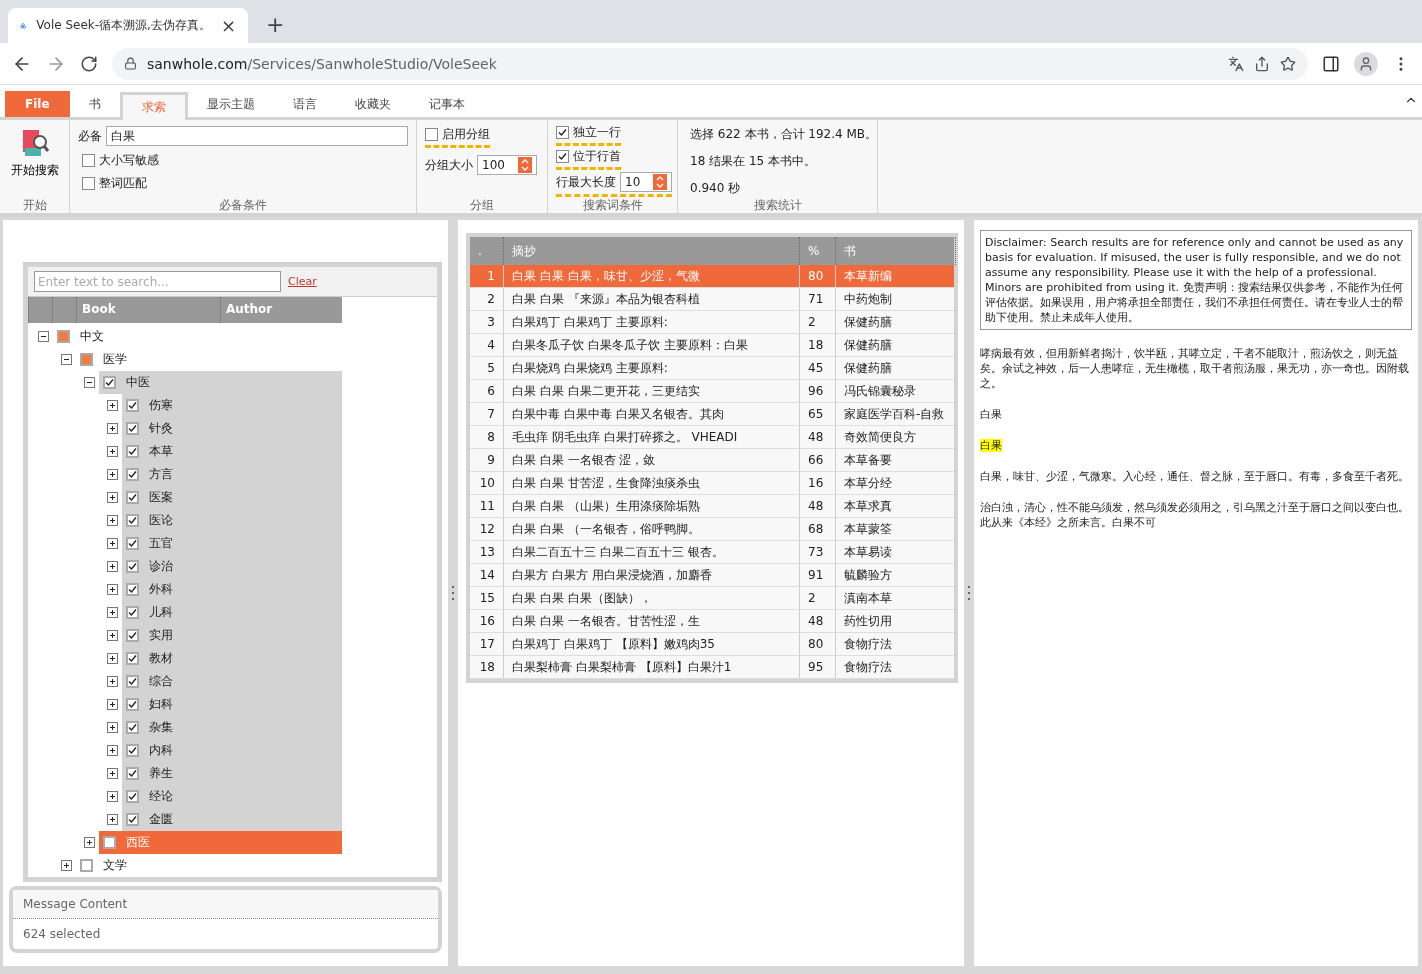 The width and height of the screenshot is (1422, 974). I want to click on ribbon-tab: 记事本, so click(446, 104).